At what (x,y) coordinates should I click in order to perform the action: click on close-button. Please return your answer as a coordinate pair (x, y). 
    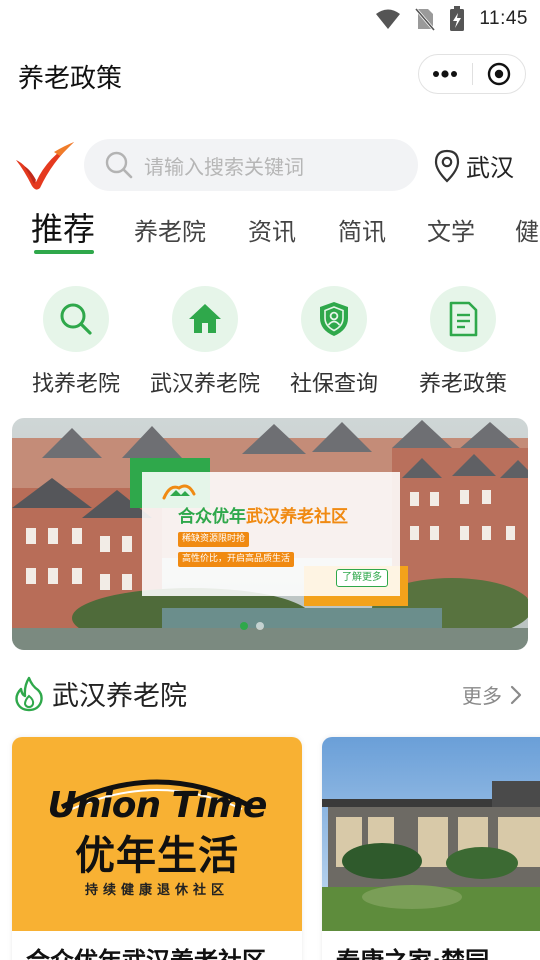
    Looking at the image, I should click on (499, 74).